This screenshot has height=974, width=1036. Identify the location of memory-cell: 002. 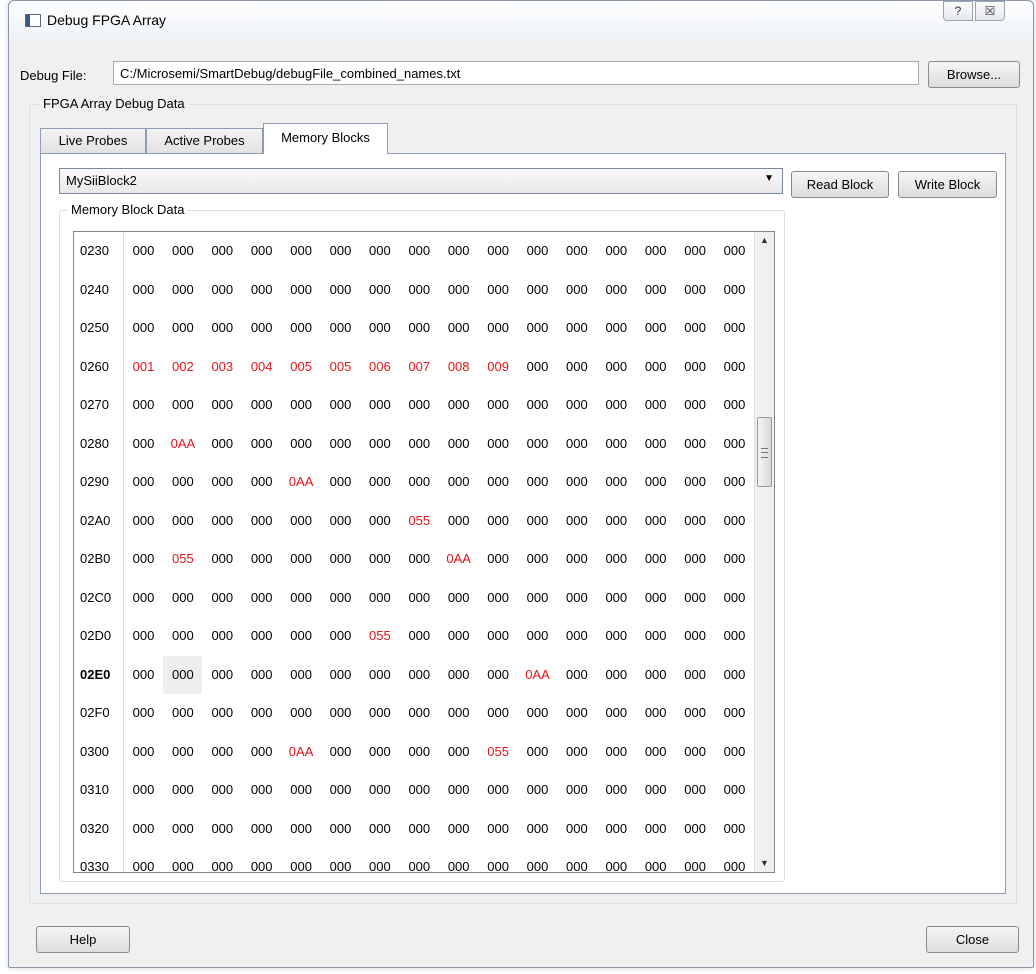
(182, 367).